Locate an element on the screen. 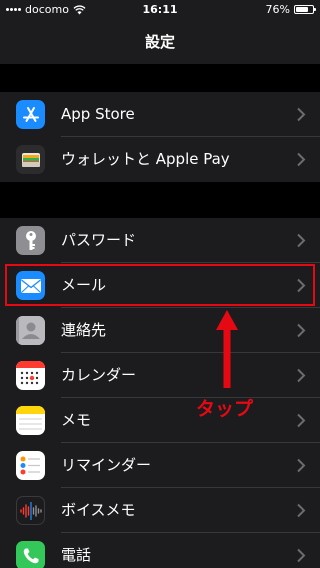 The image size is (320, 568). status-bar: docomo 16:11 76% is located at coordinates (160, 10).